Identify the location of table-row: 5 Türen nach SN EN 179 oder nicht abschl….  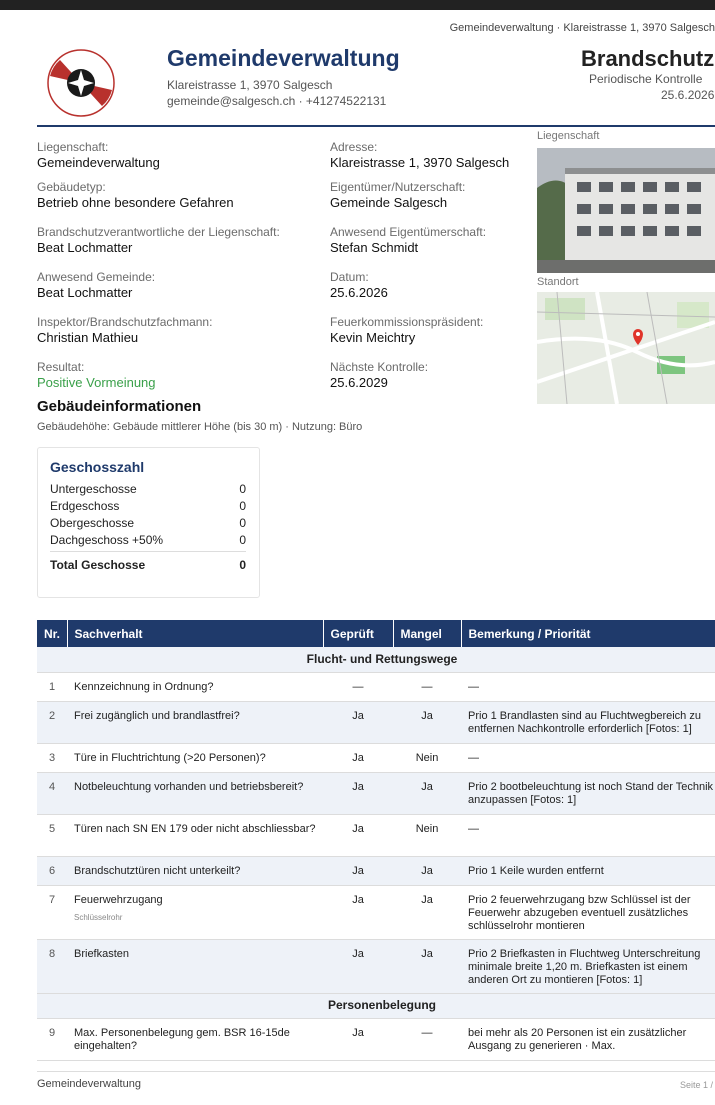
(376, 835).